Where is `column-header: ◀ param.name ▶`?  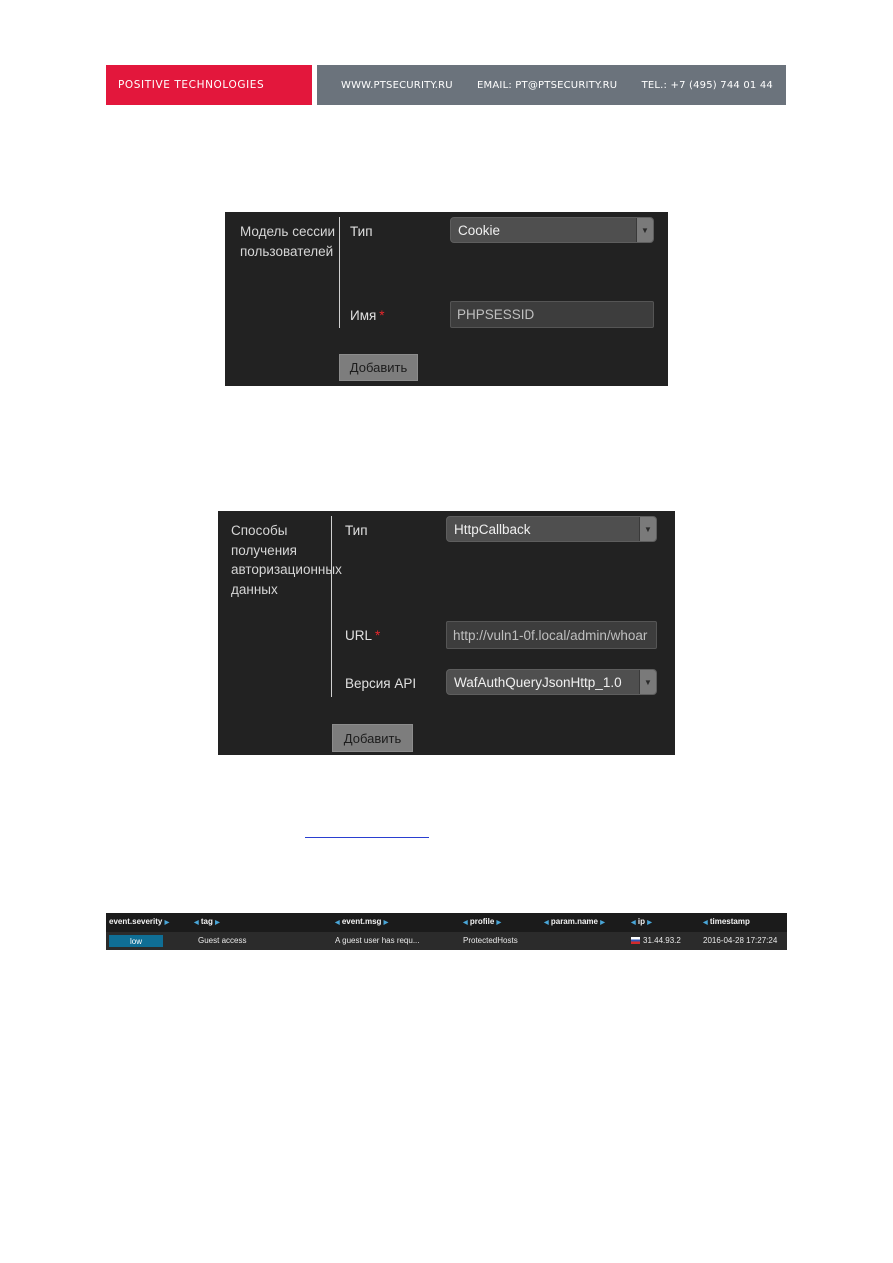 column-header: ◀ param.name ▶ is located at coordinates (574, 921).